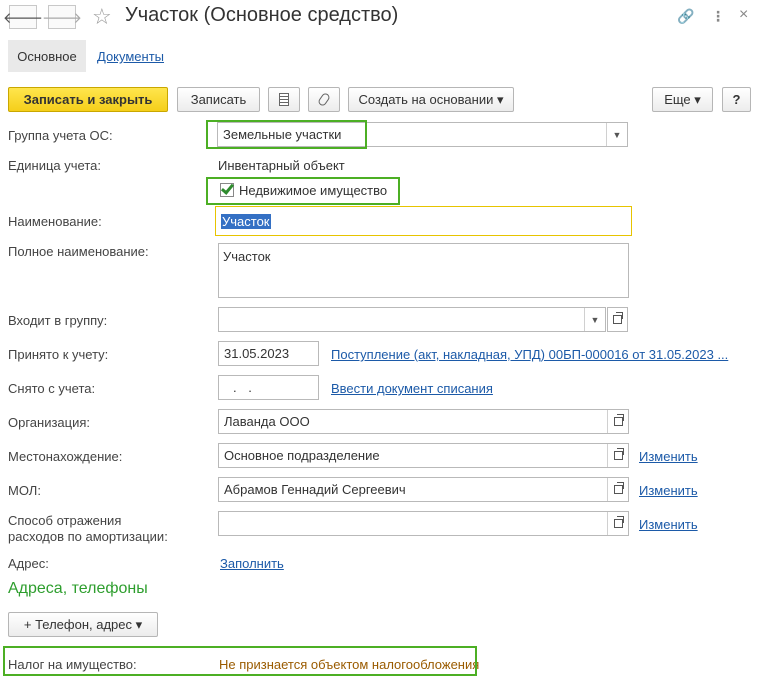  What do you see at coordinates (88, 99) in the screenshot?
I see `save-and-close-button: Записать и закрыть` at bounding box center [88, 99].